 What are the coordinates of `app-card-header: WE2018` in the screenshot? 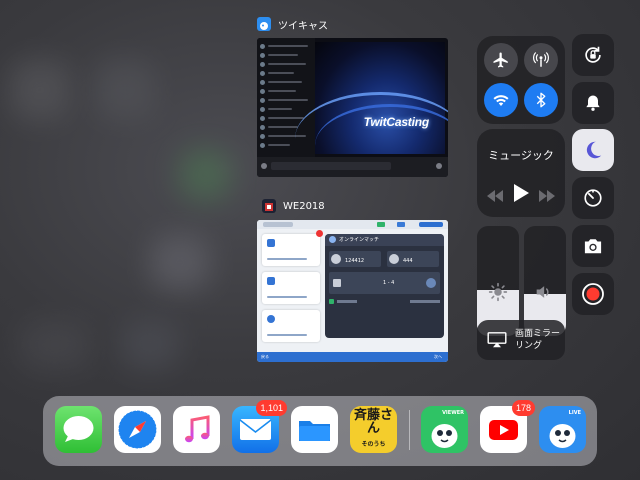 It's located at (293, 206).